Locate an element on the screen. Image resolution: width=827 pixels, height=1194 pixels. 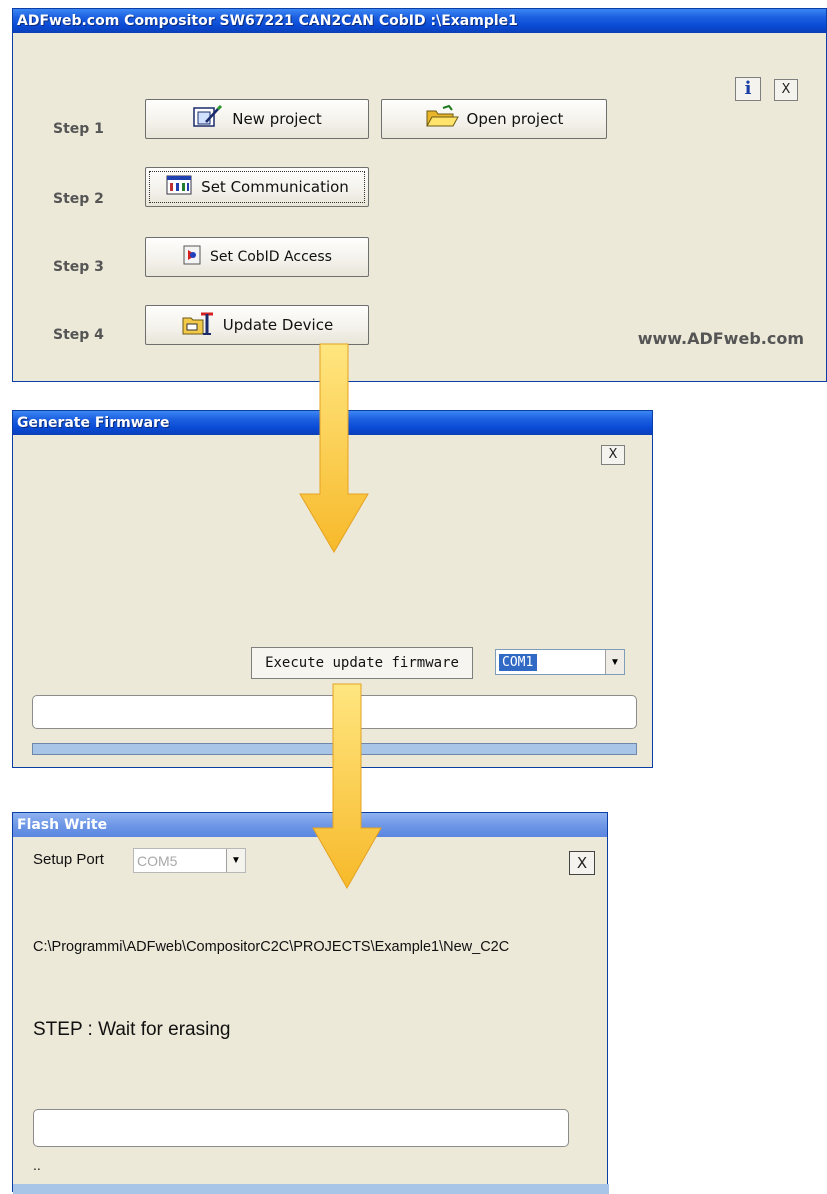
website-link: www.ADFweb.com is located at coordinates (721, 338).